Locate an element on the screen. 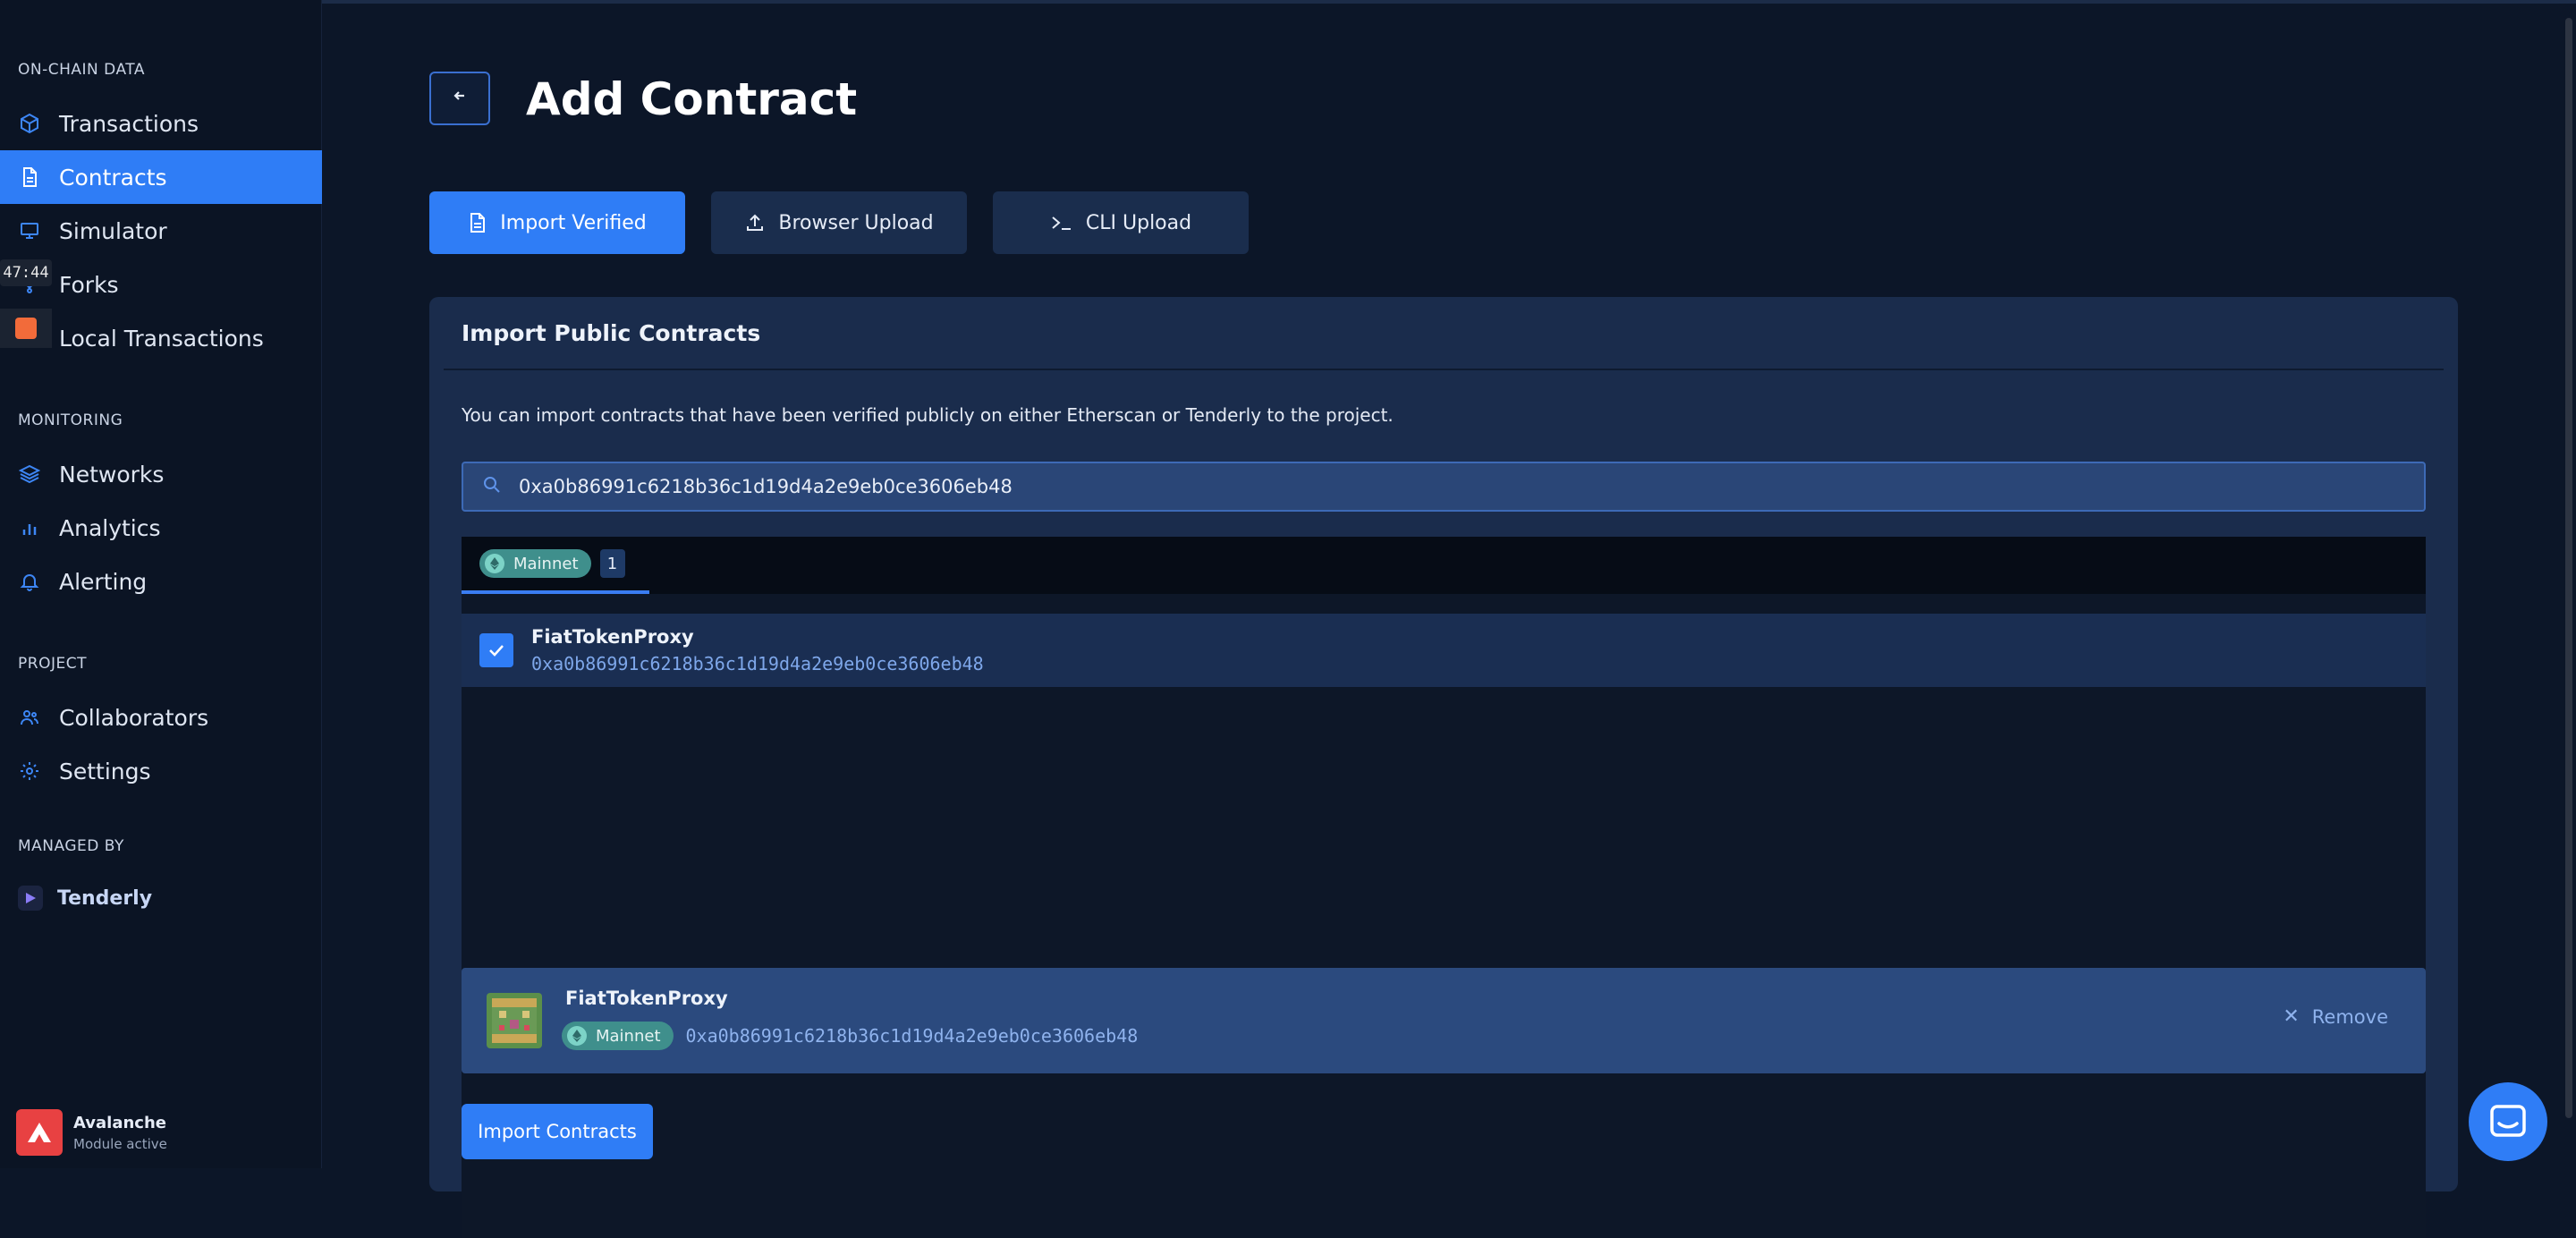  sidebar-item-transactions: Transactions is located at coordinates (161, 123).